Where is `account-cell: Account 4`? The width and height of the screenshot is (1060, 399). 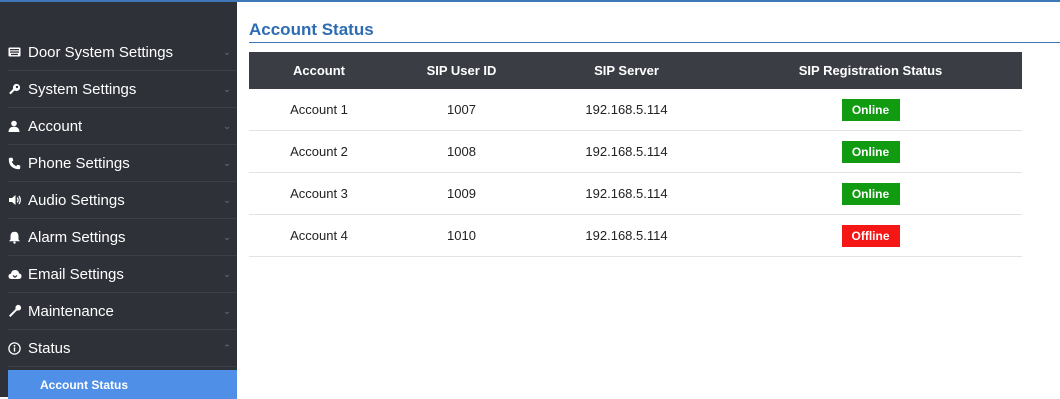
account-cell: Account 4 is located at coordinates (319, 235).